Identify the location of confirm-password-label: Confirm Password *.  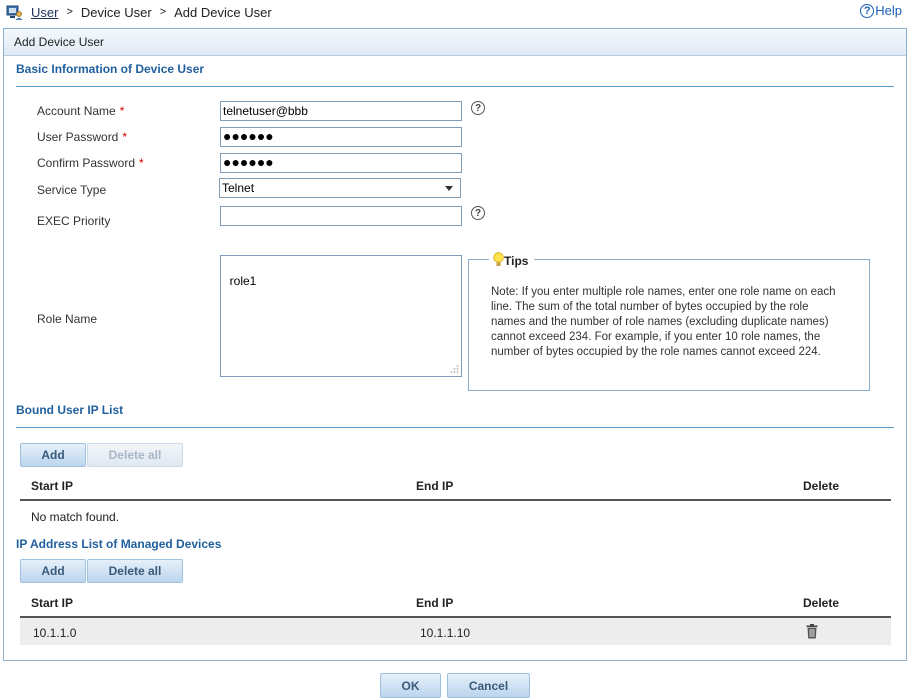
(90, 163).